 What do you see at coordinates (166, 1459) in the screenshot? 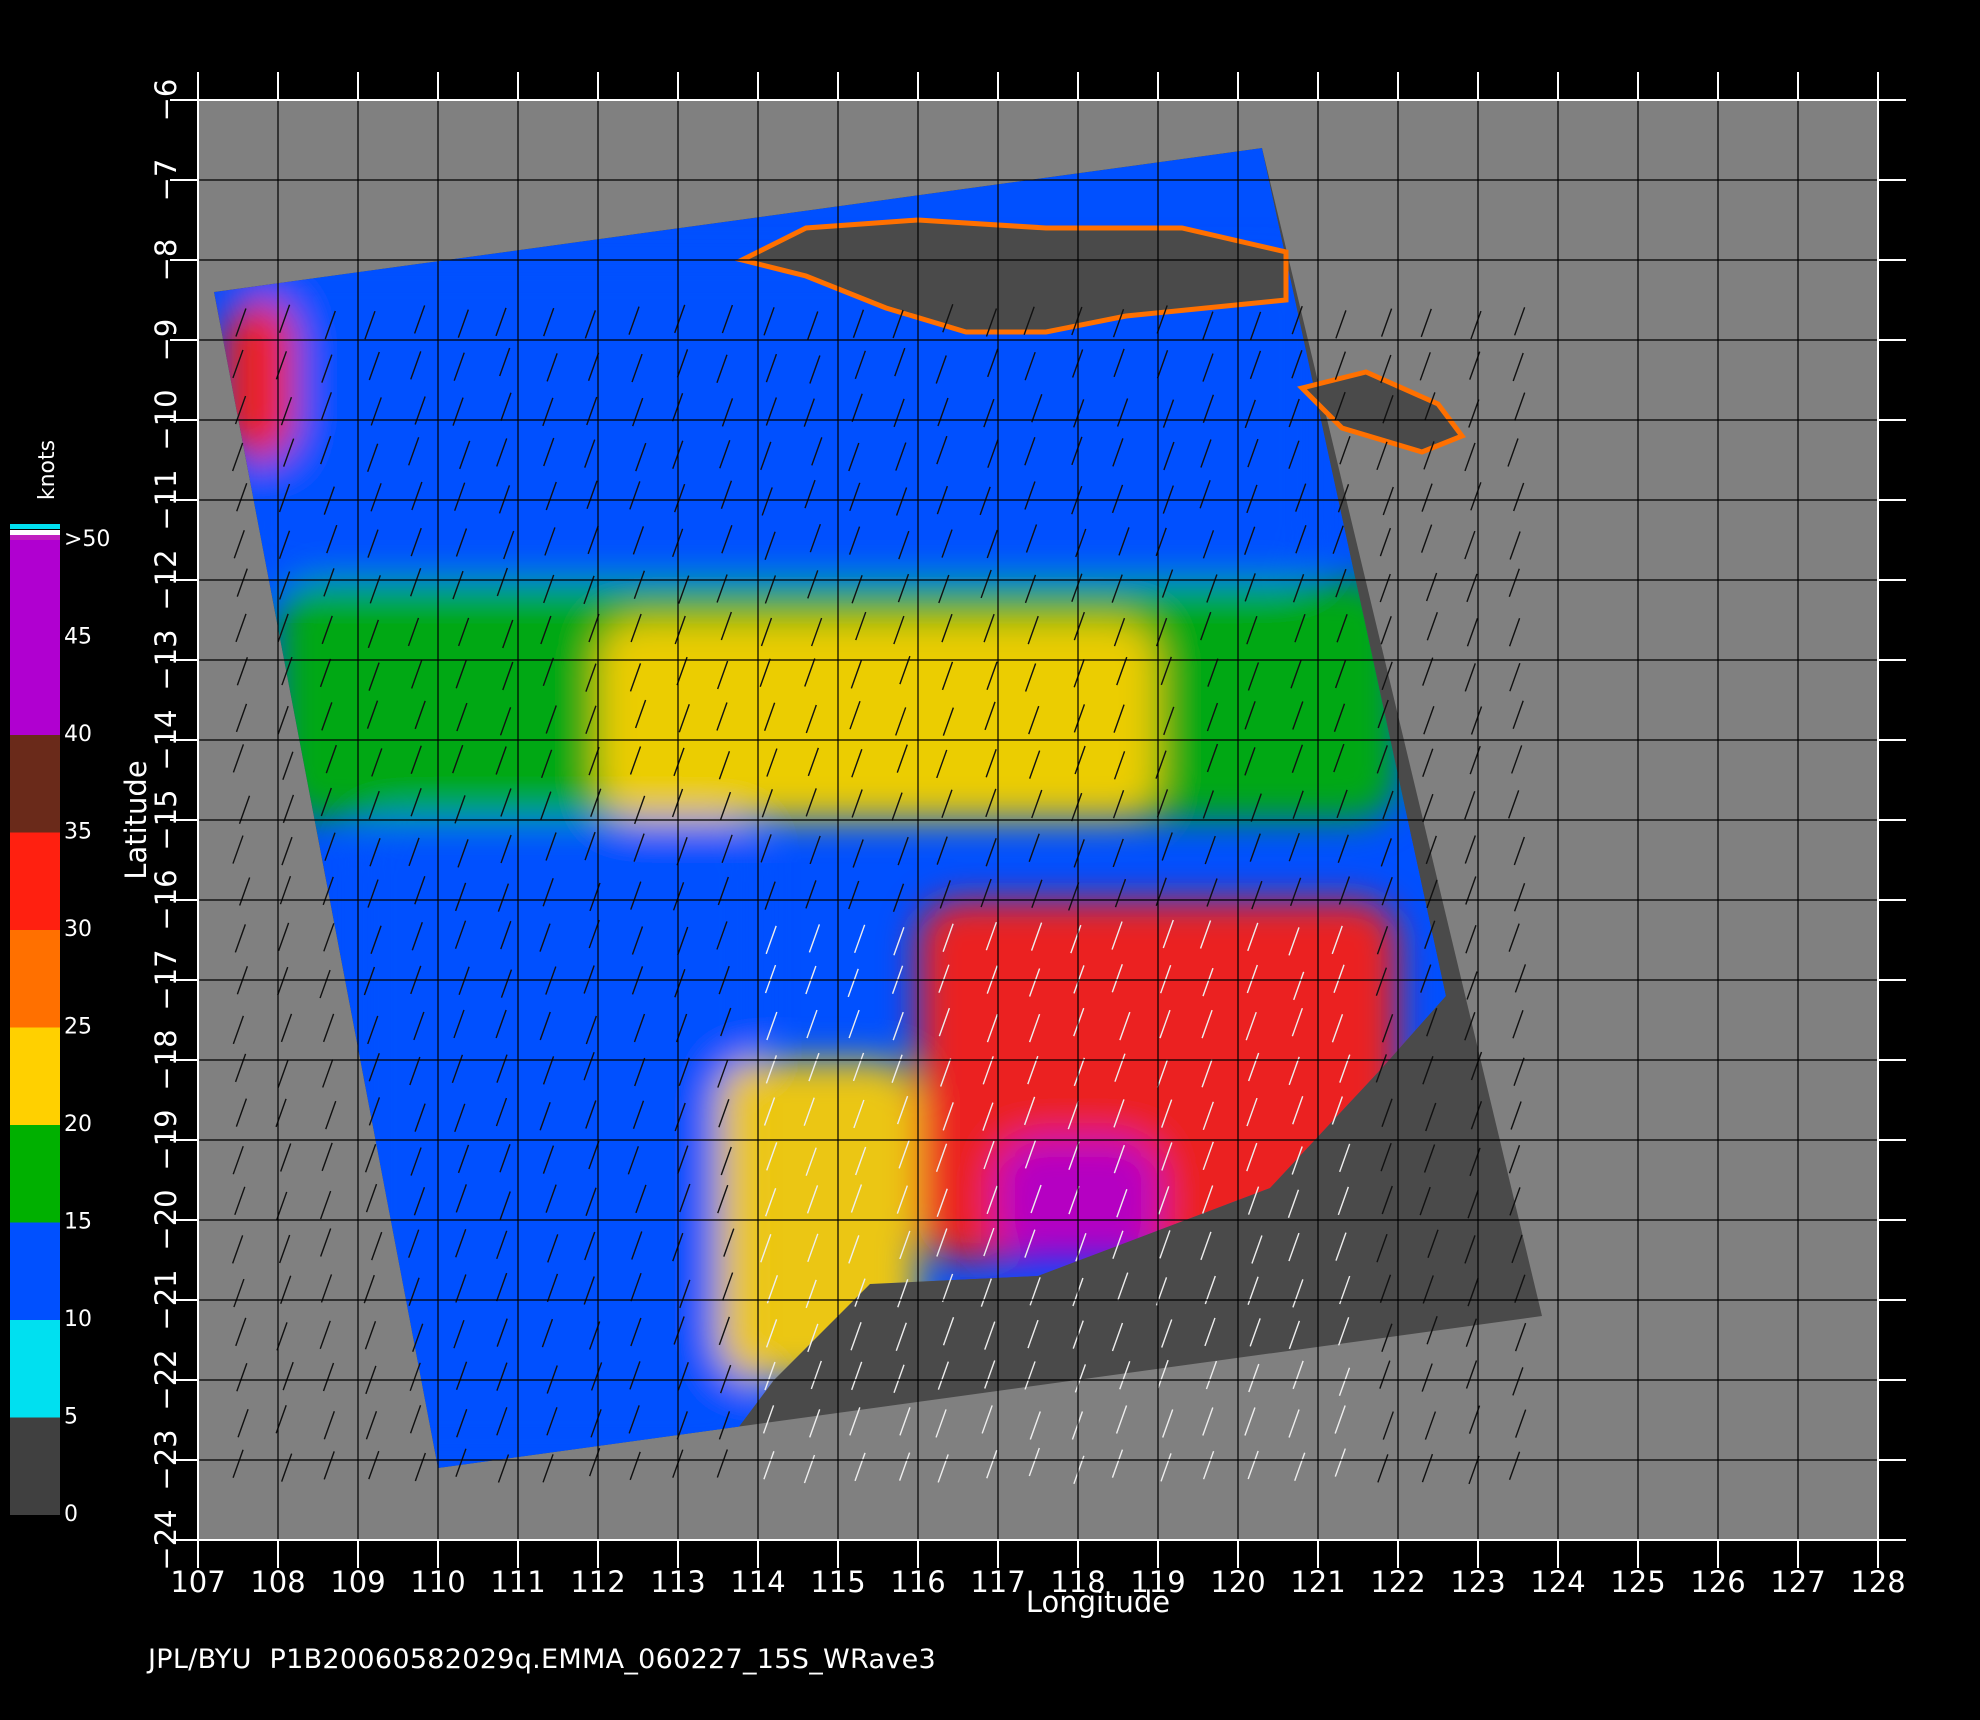
I see `y-tick-label-17: −23` at bounding box center [166, 1459].